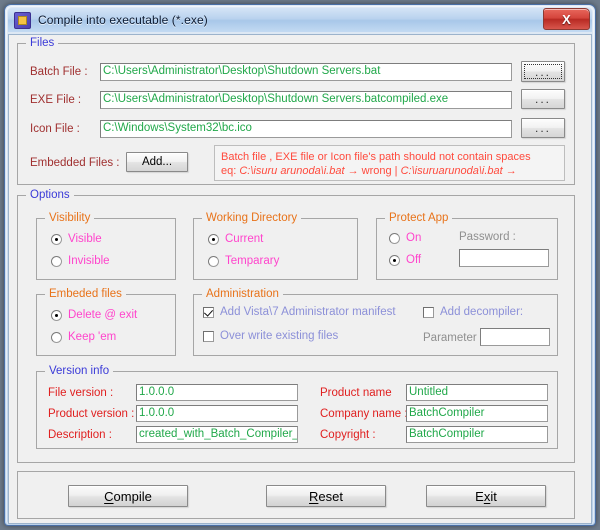 The image size is (600, 530). I want to click on description-input: created_with_Batch_Compiler_0.6, so click(217, 434).